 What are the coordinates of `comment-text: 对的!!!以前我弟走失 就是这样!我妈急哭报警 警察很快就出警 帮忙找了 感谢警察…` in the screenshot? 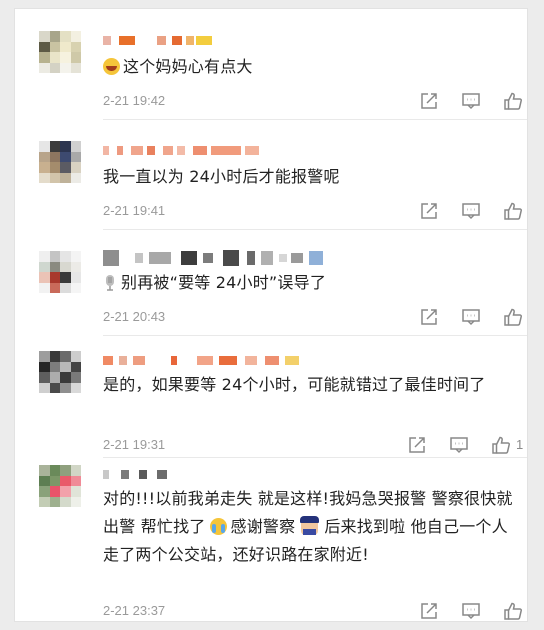 It's located at (308, 526).